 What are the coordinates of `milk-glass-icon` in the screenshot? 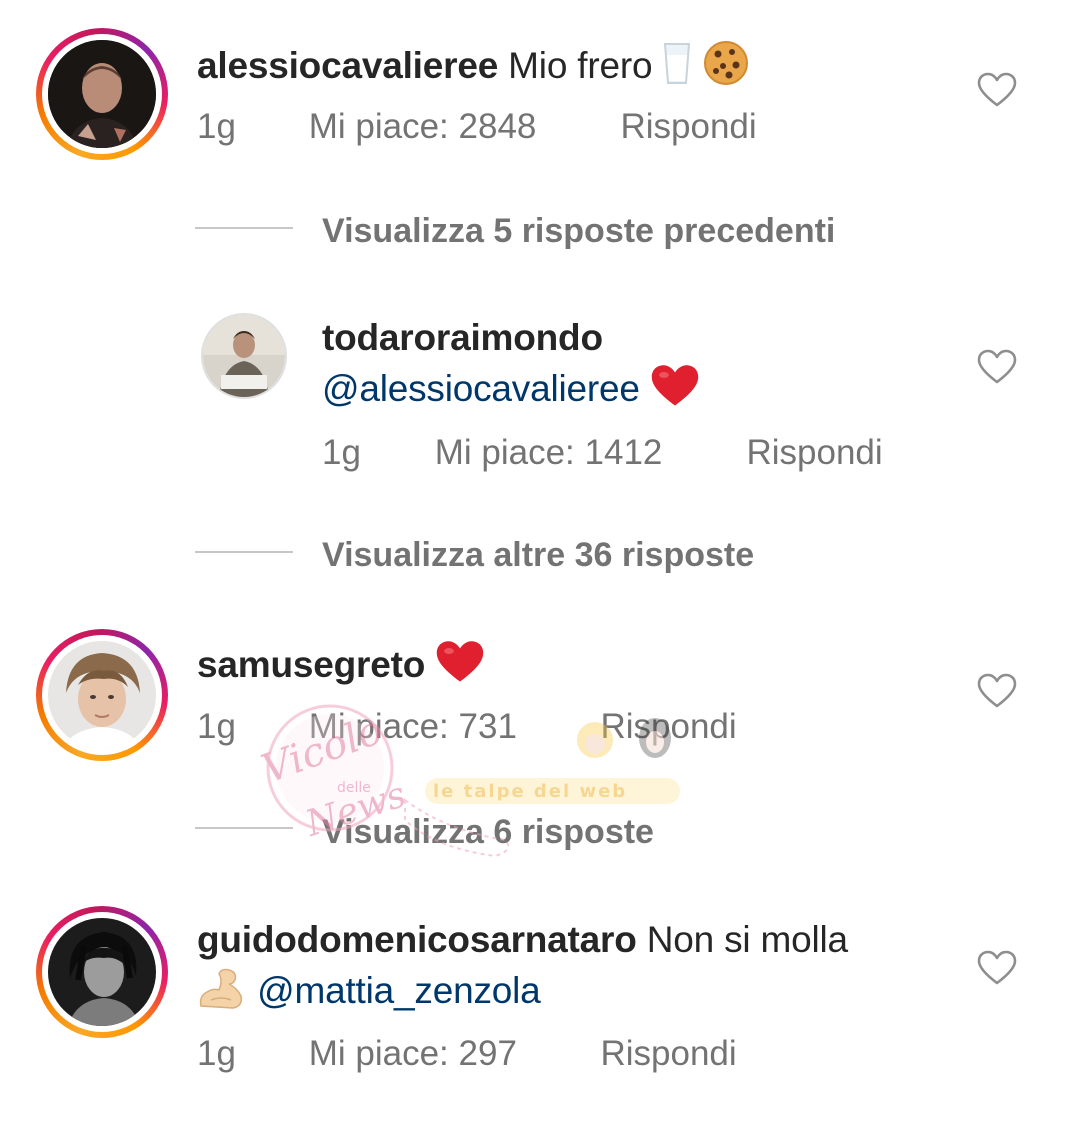 It's located at (677, 68).